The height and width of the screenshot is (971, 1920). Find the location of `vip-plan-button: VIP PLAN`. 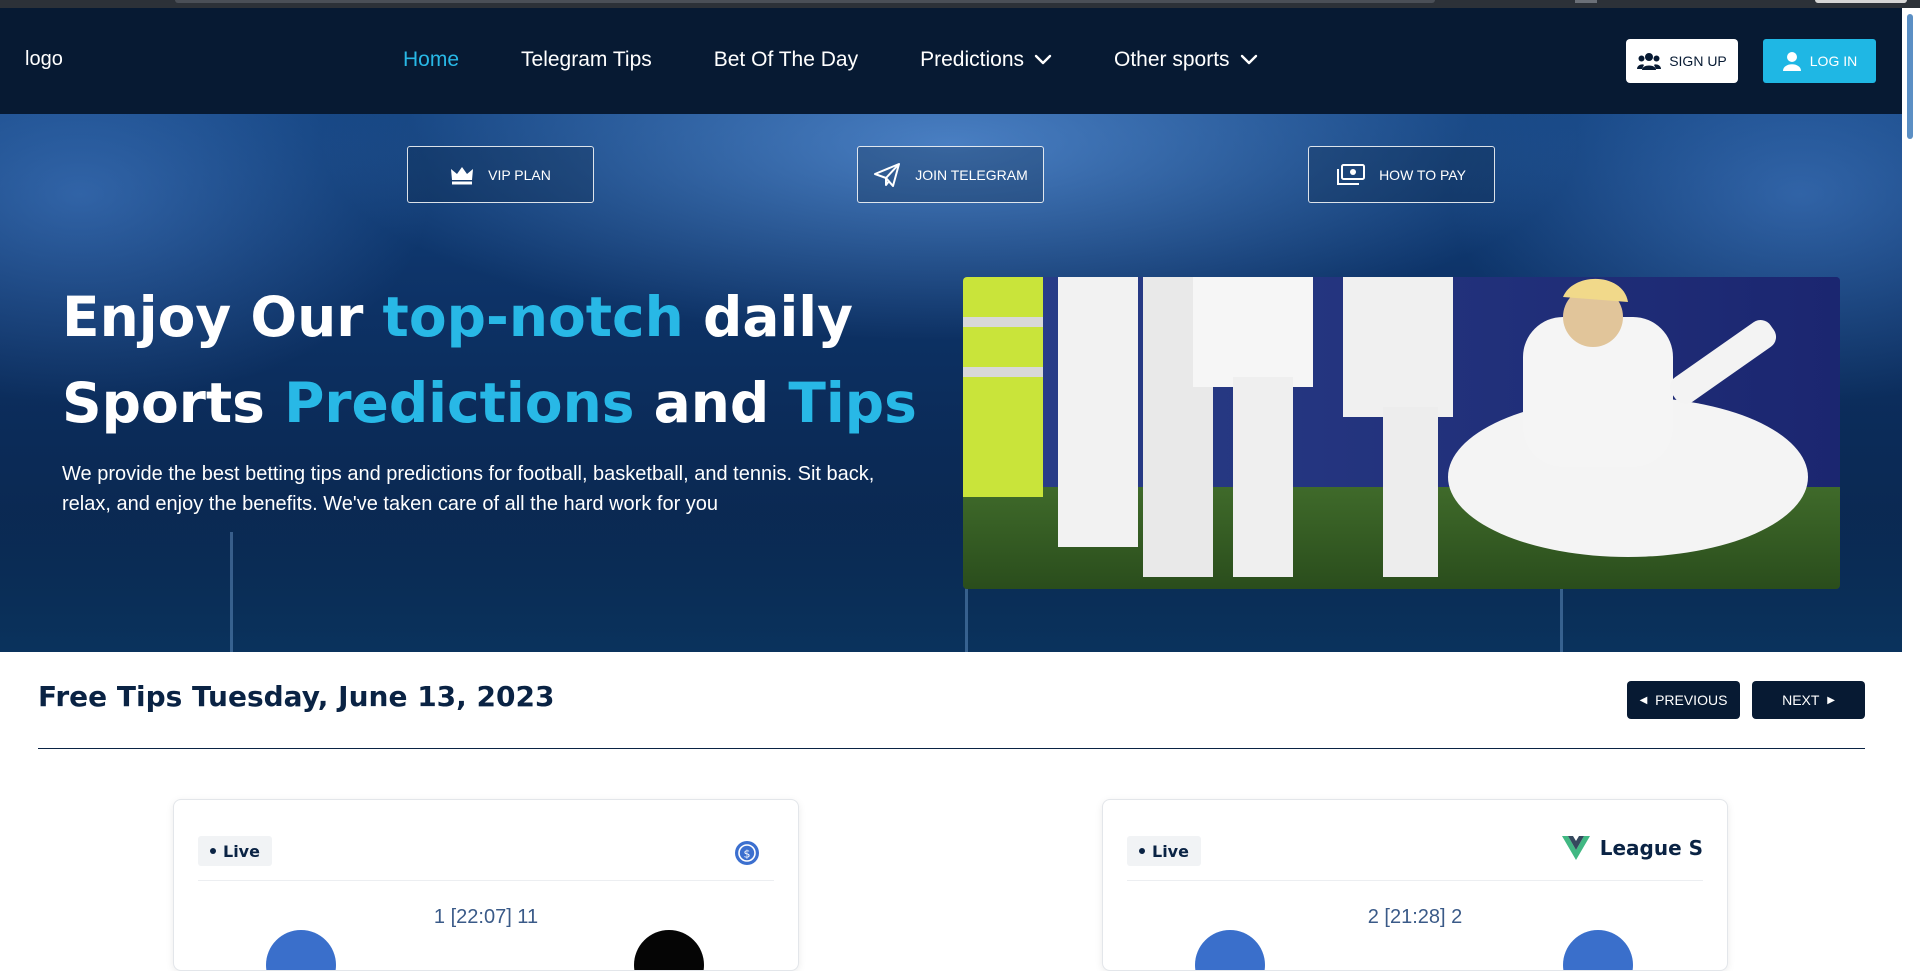

vip-plan-button: VIP PLAN is located at coordinates (500, 174).